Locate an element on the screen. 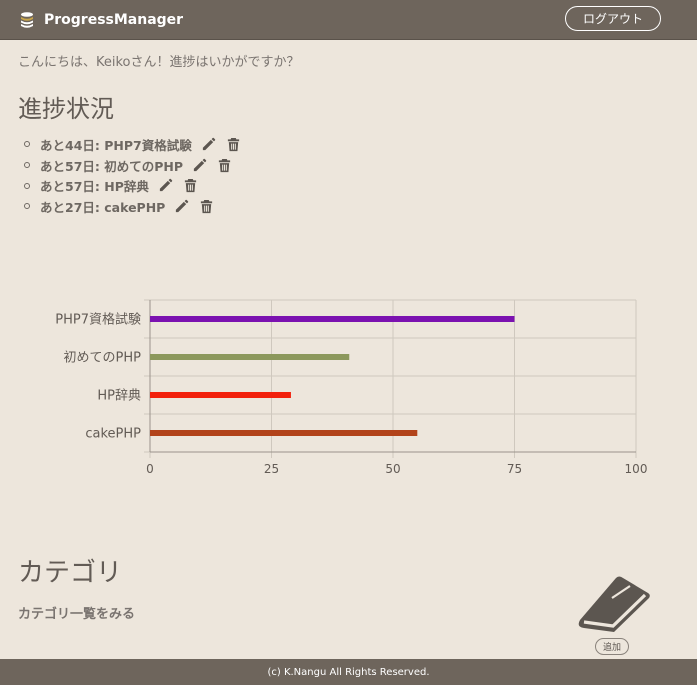 The width and height of the screenshot is (697, 685). category-list-link: カテゴリ一覧をみる is located at coordinates (76, 612).